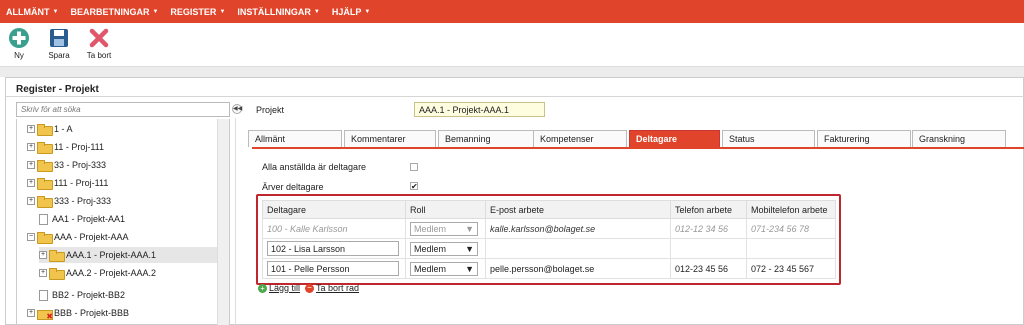 The width and height of the screenshot is (1024, 325). What do you see at coordinates (59, 55) in the screenshot?
I see `save-label: Spara` at bounding box center [59, 55].